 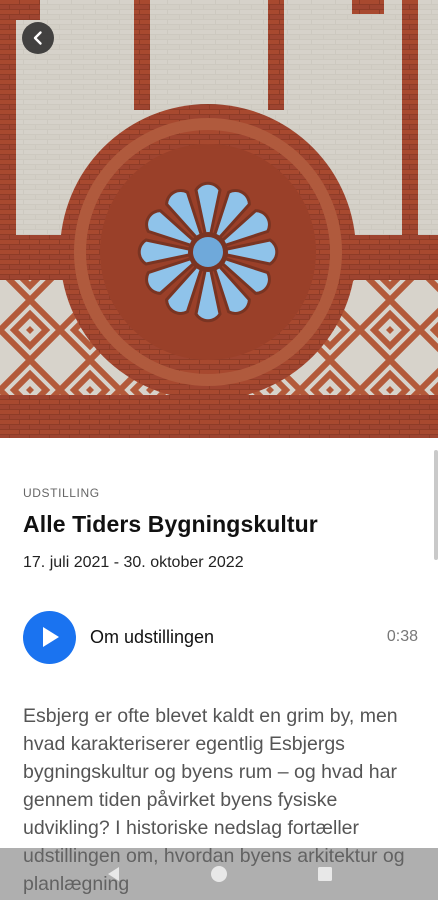 I want to click on audio-guide-row: Om udstillingen 0:38, so click(x=220, y=637).